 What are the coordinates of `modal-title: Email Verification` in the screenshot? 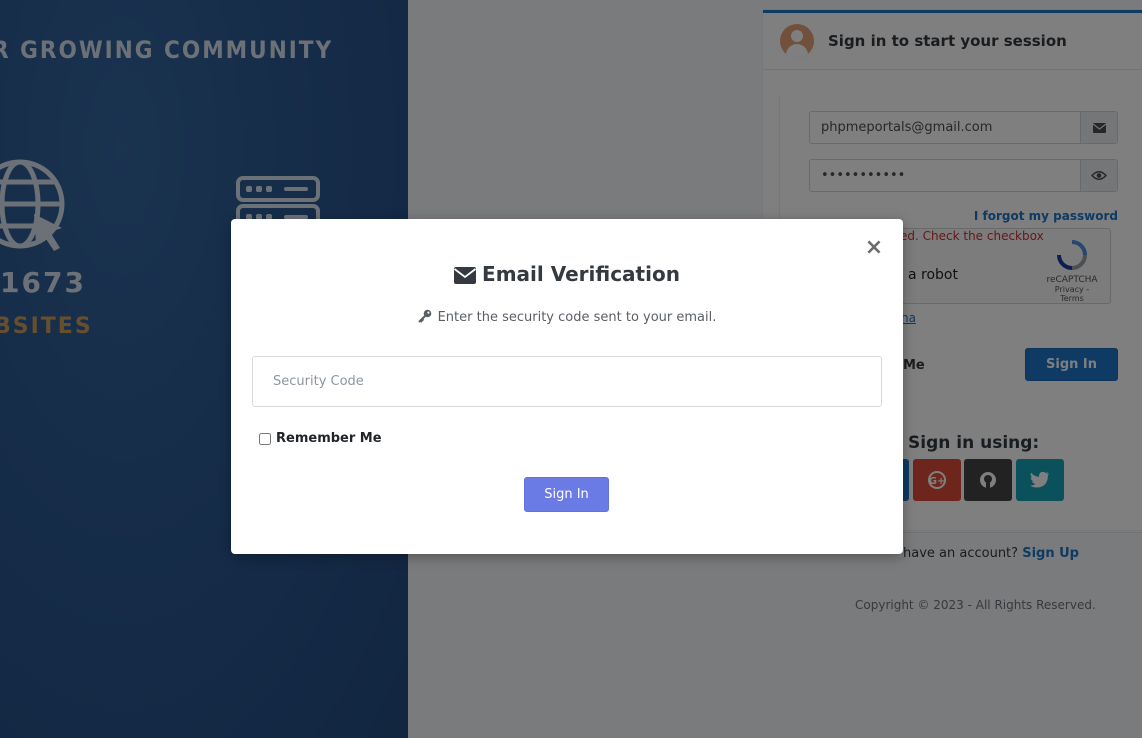 It's located at (567, 275).